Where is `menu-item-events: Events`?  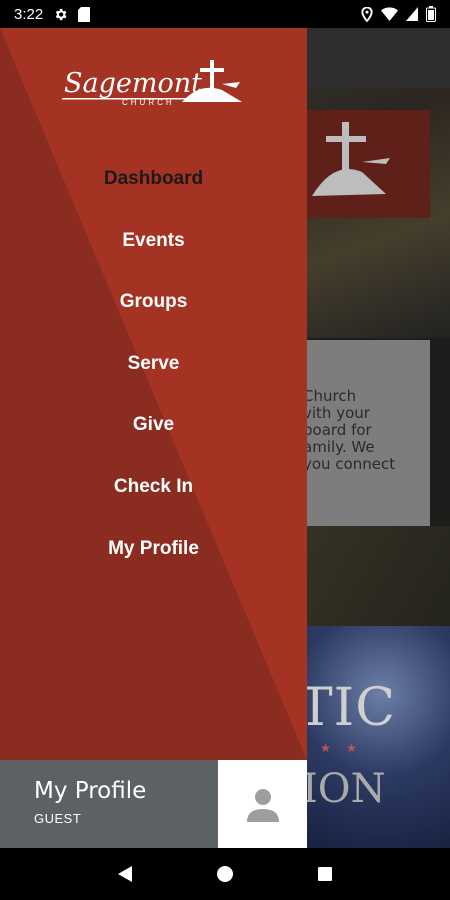
menu-item-events: Events is located at coordinates (153, 241).